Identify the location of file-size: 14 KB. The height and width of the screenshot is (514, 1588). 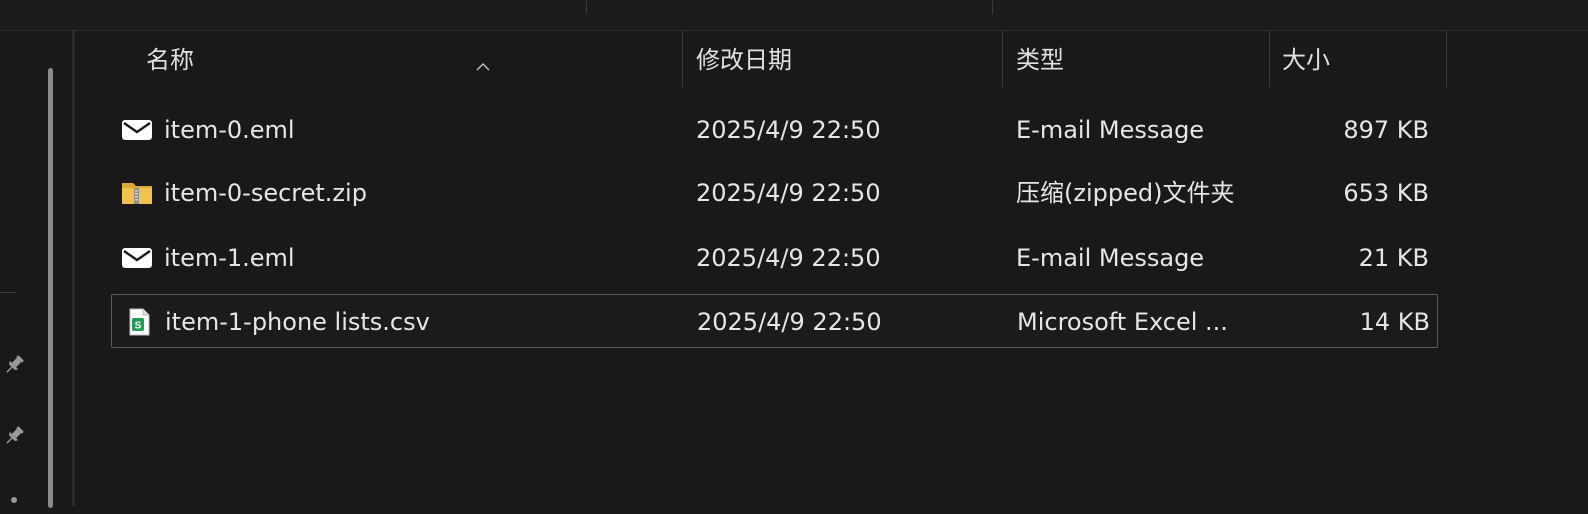
(1394, 322).